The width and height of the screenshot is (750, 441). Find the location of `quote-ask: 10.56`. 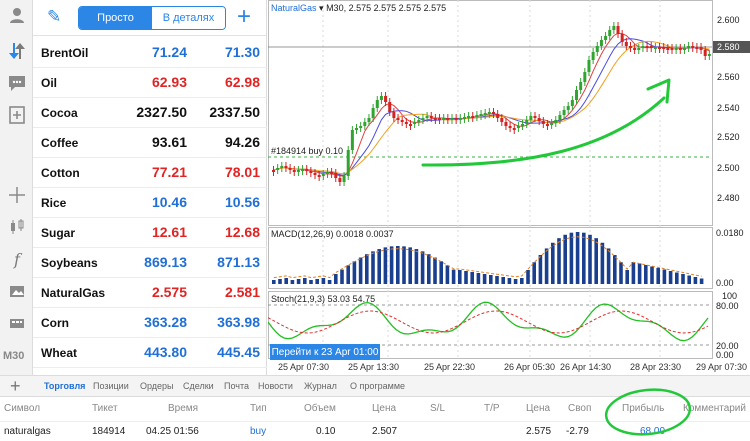

quote-ask: 10.56 is located at coordinates (242, 202).